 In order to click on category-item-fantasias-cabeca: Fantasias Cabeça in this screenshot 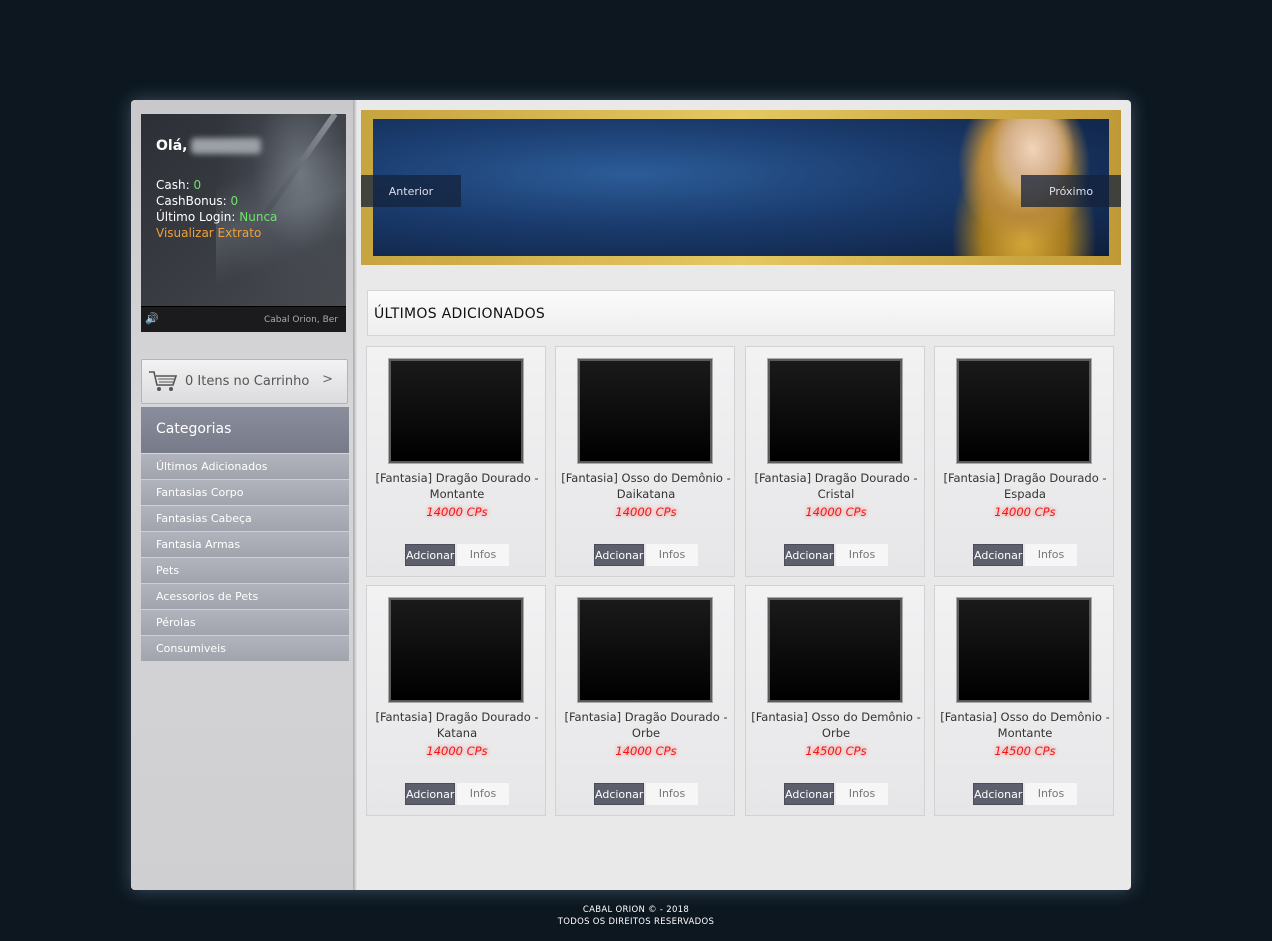, I will do `click(245, 519)`.